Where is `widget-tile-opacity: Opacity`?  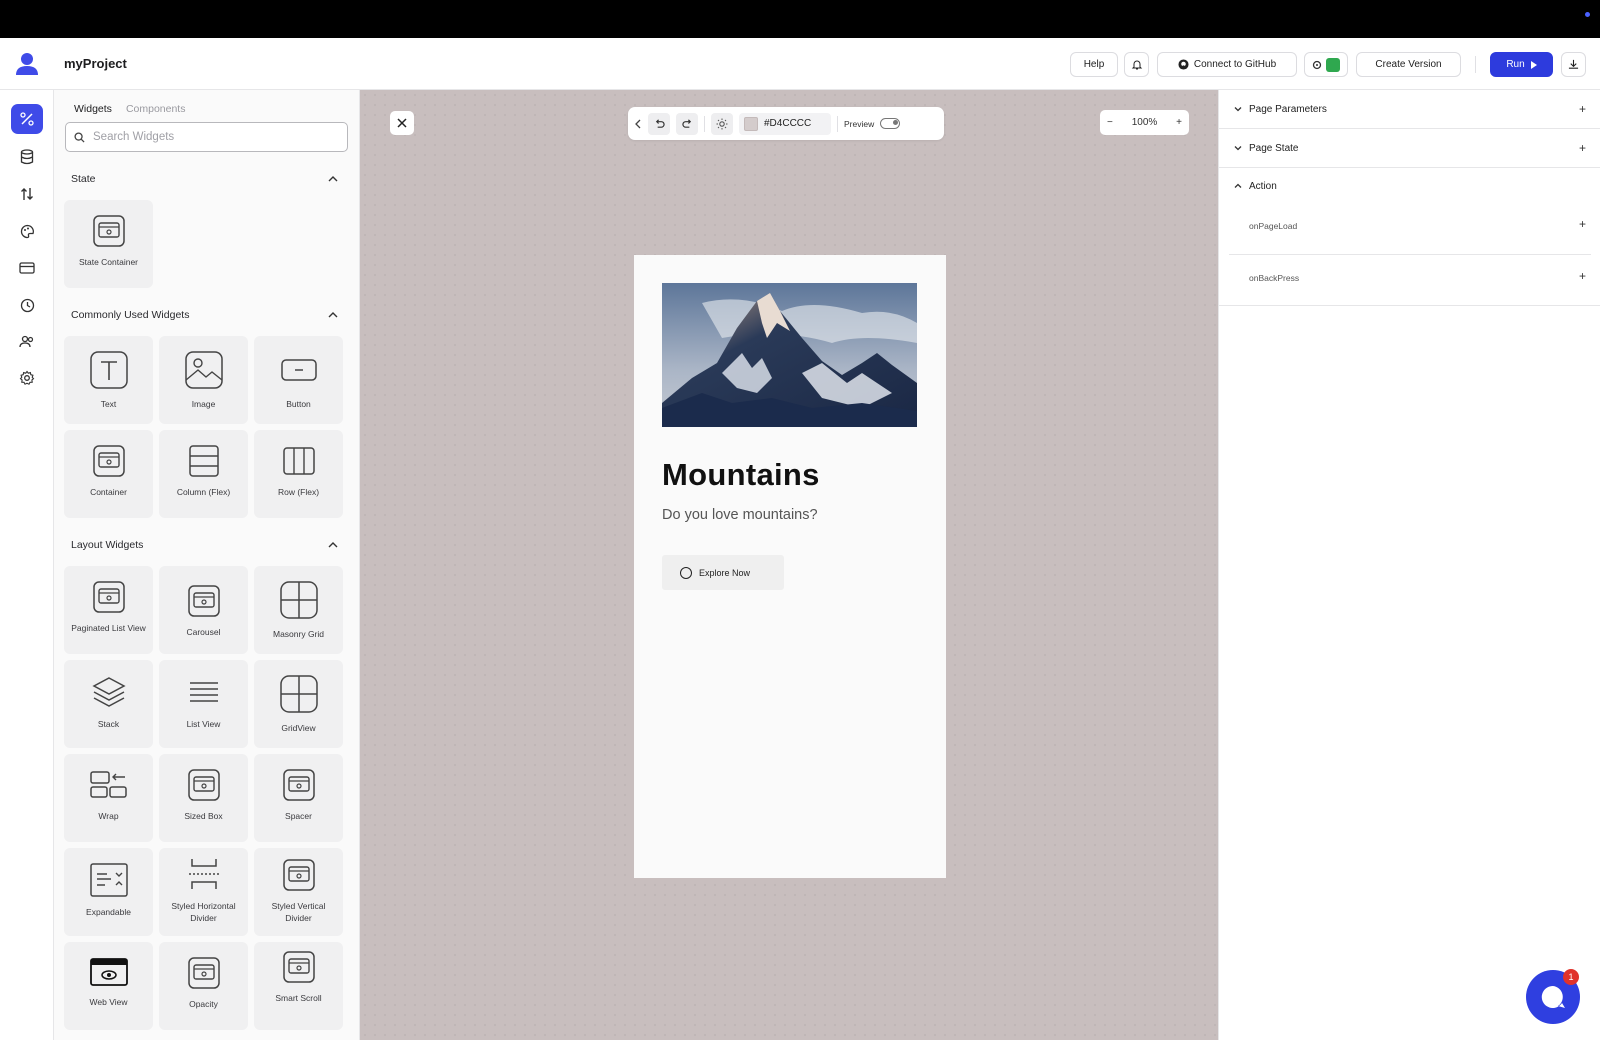
widget-tile-opacity: Opacity is located at coordinates (203, 986).